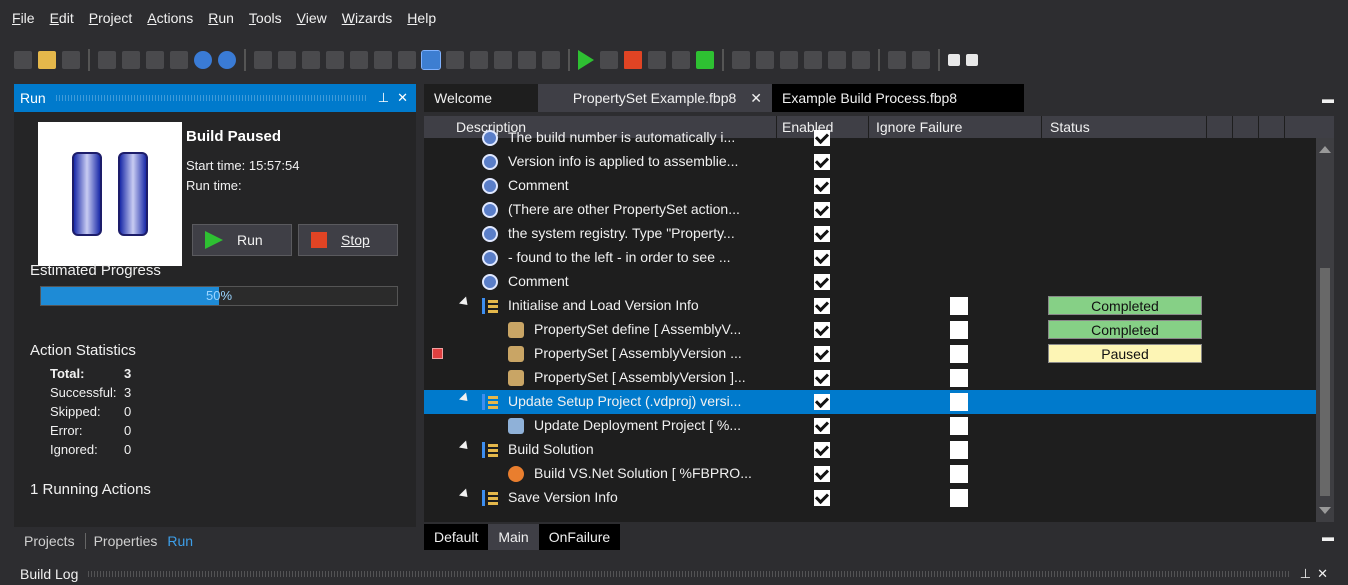  What do you see at coordinates (203, 60) in the screenshot?
I see `help-icon` at bounding box center [203, 60].